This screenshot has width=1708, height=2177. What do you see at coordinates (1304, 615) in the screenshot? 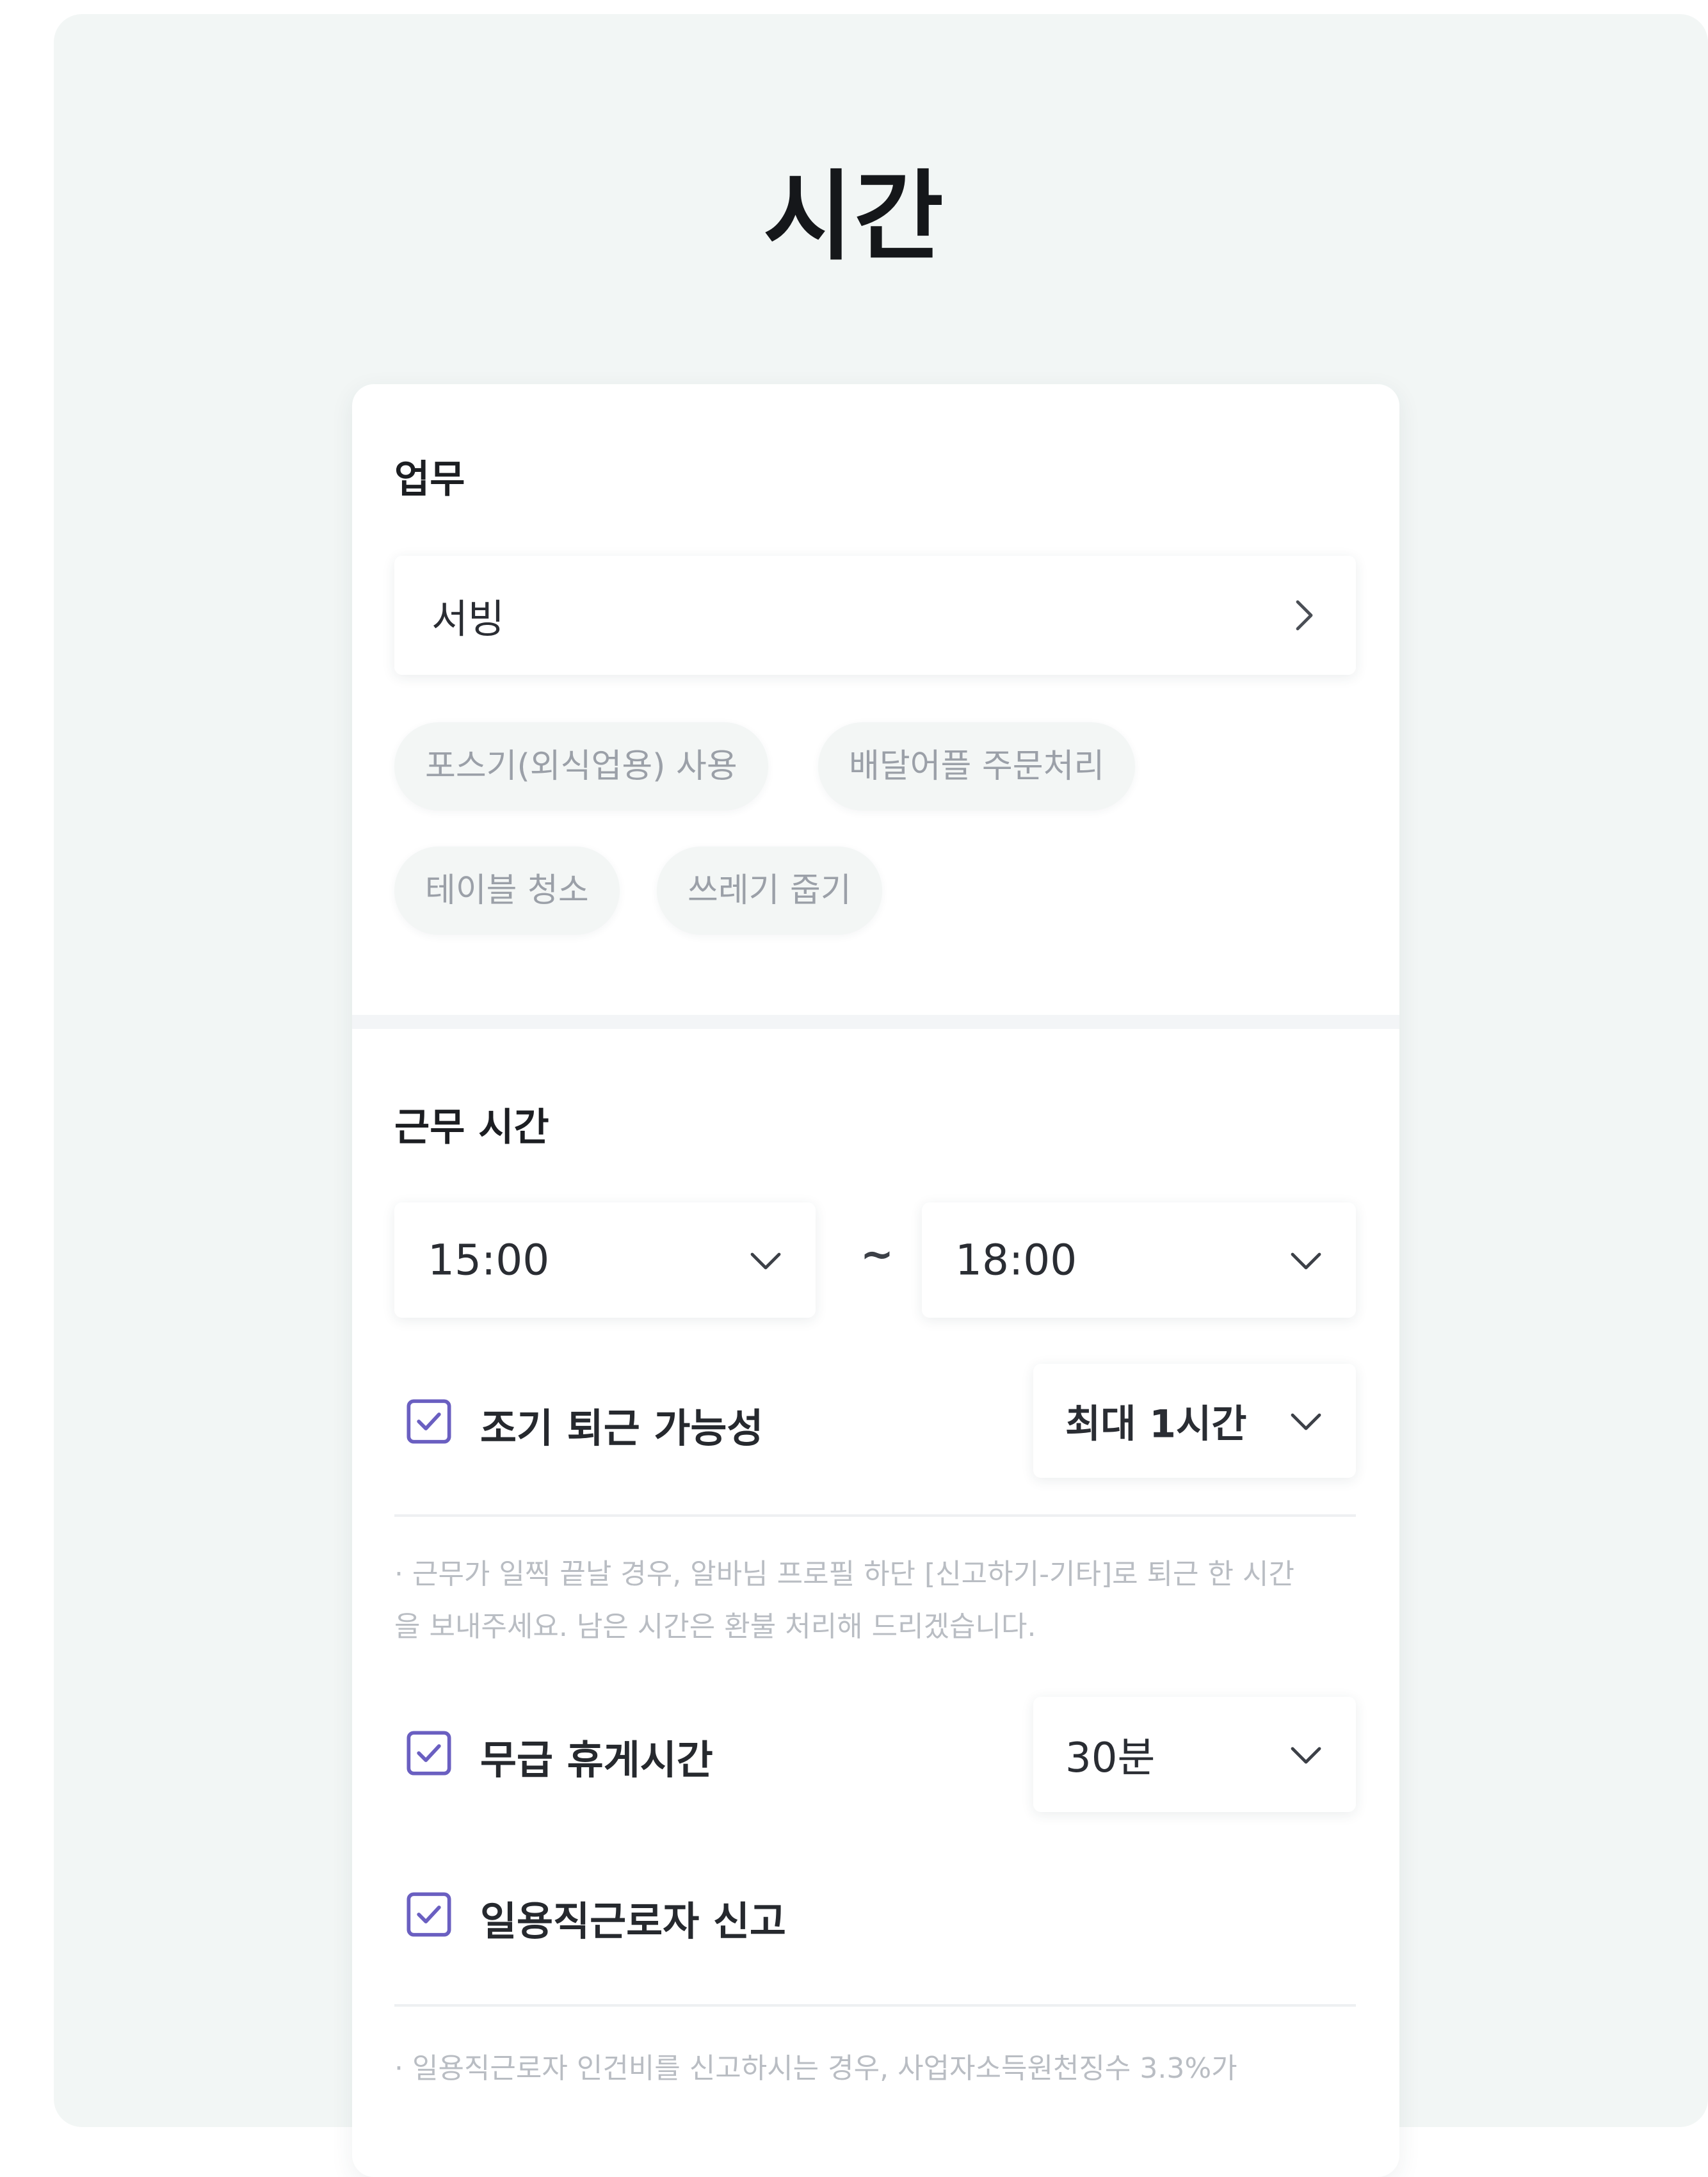
I see `chevron-right-icon` at bounding box center [1304, 615].